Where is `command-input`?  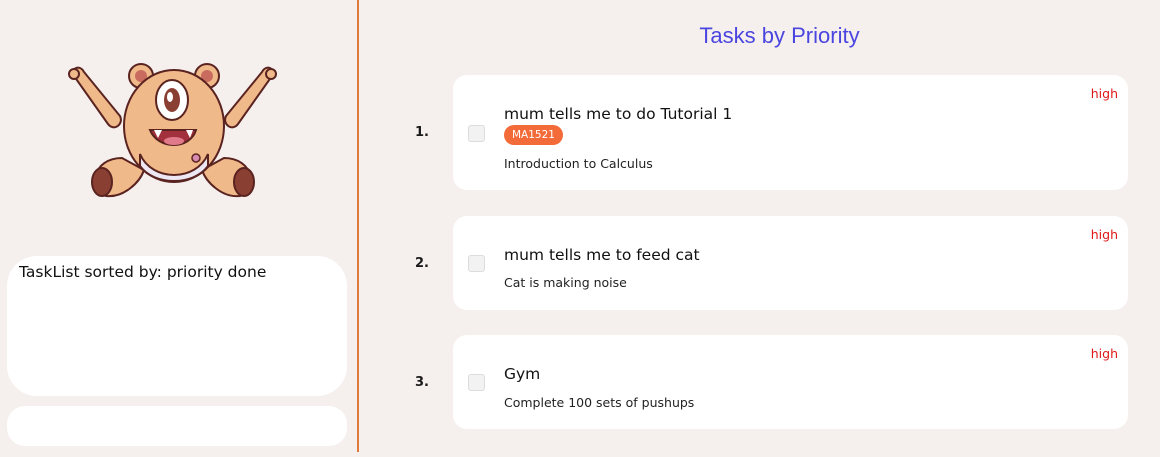 command-input is located at coordinates (177, 426).